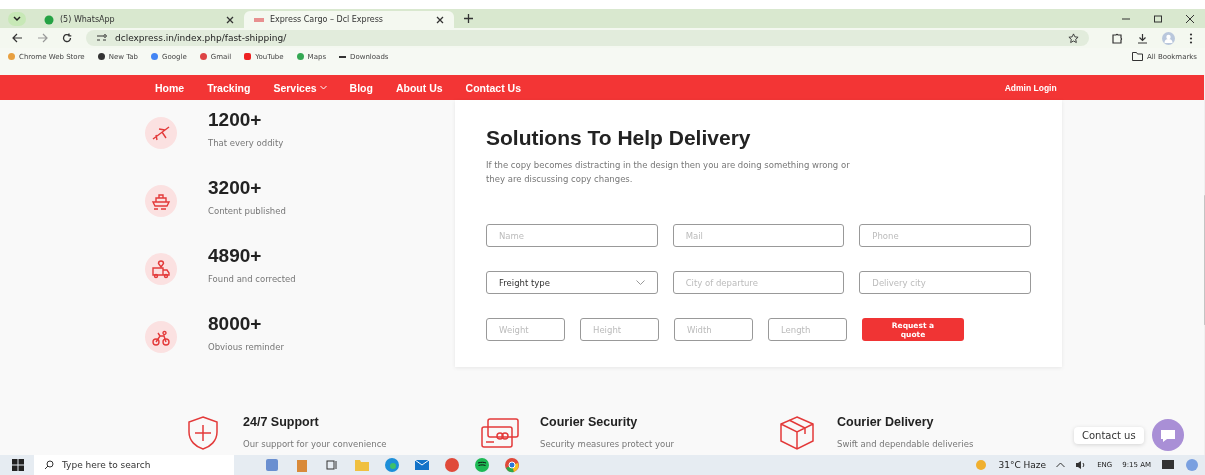 Image resolution: width=1205 pixels, height=475 pixels. I want to click on feature-title: 24/7 Support, so click(281, 422).